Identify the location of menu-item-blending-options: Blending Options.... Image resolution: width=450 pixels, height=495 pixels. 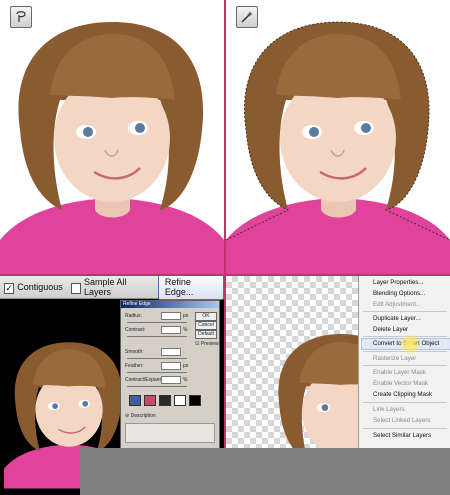
(399, 293).